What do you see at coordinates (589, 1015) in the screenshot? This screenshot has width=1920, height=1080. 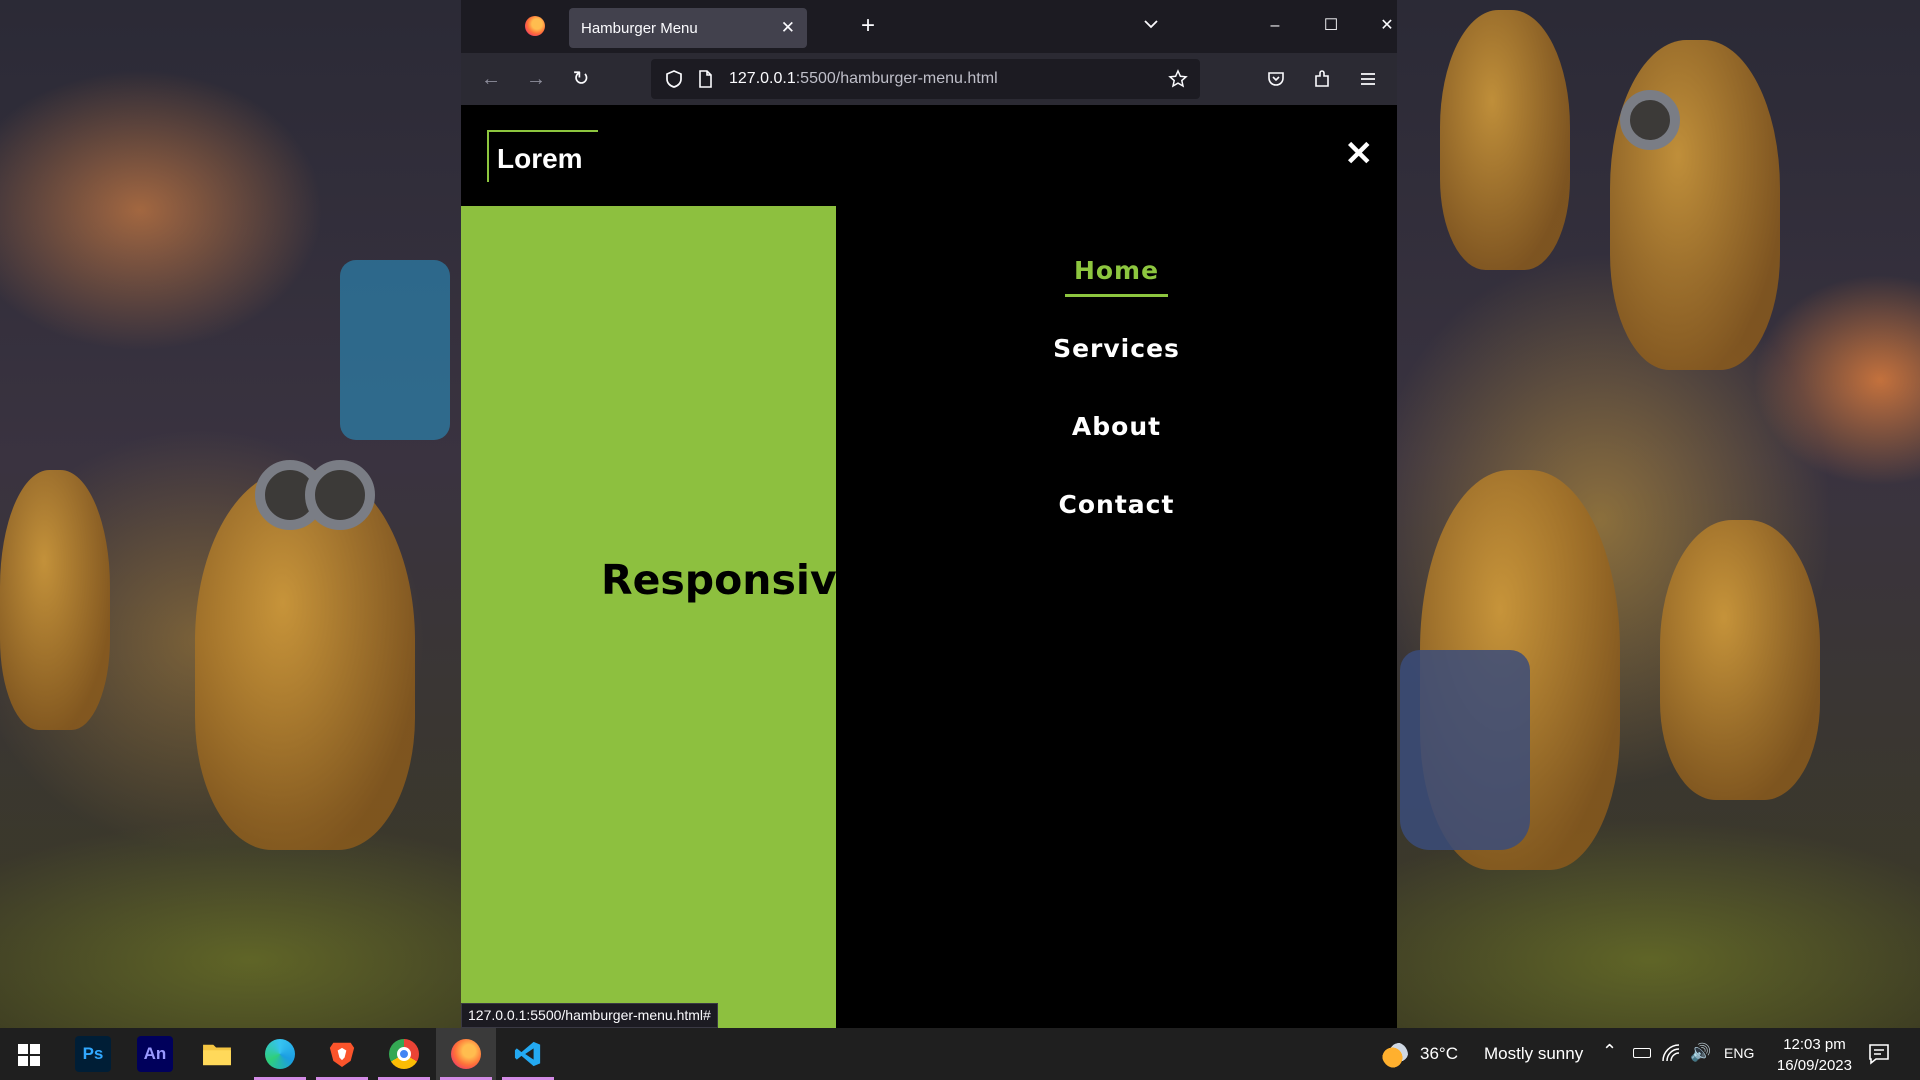 I see `status-bar-link: 127.0.0.1:5500/hamburger-menu.html#` at bounding box center [589, 1015].